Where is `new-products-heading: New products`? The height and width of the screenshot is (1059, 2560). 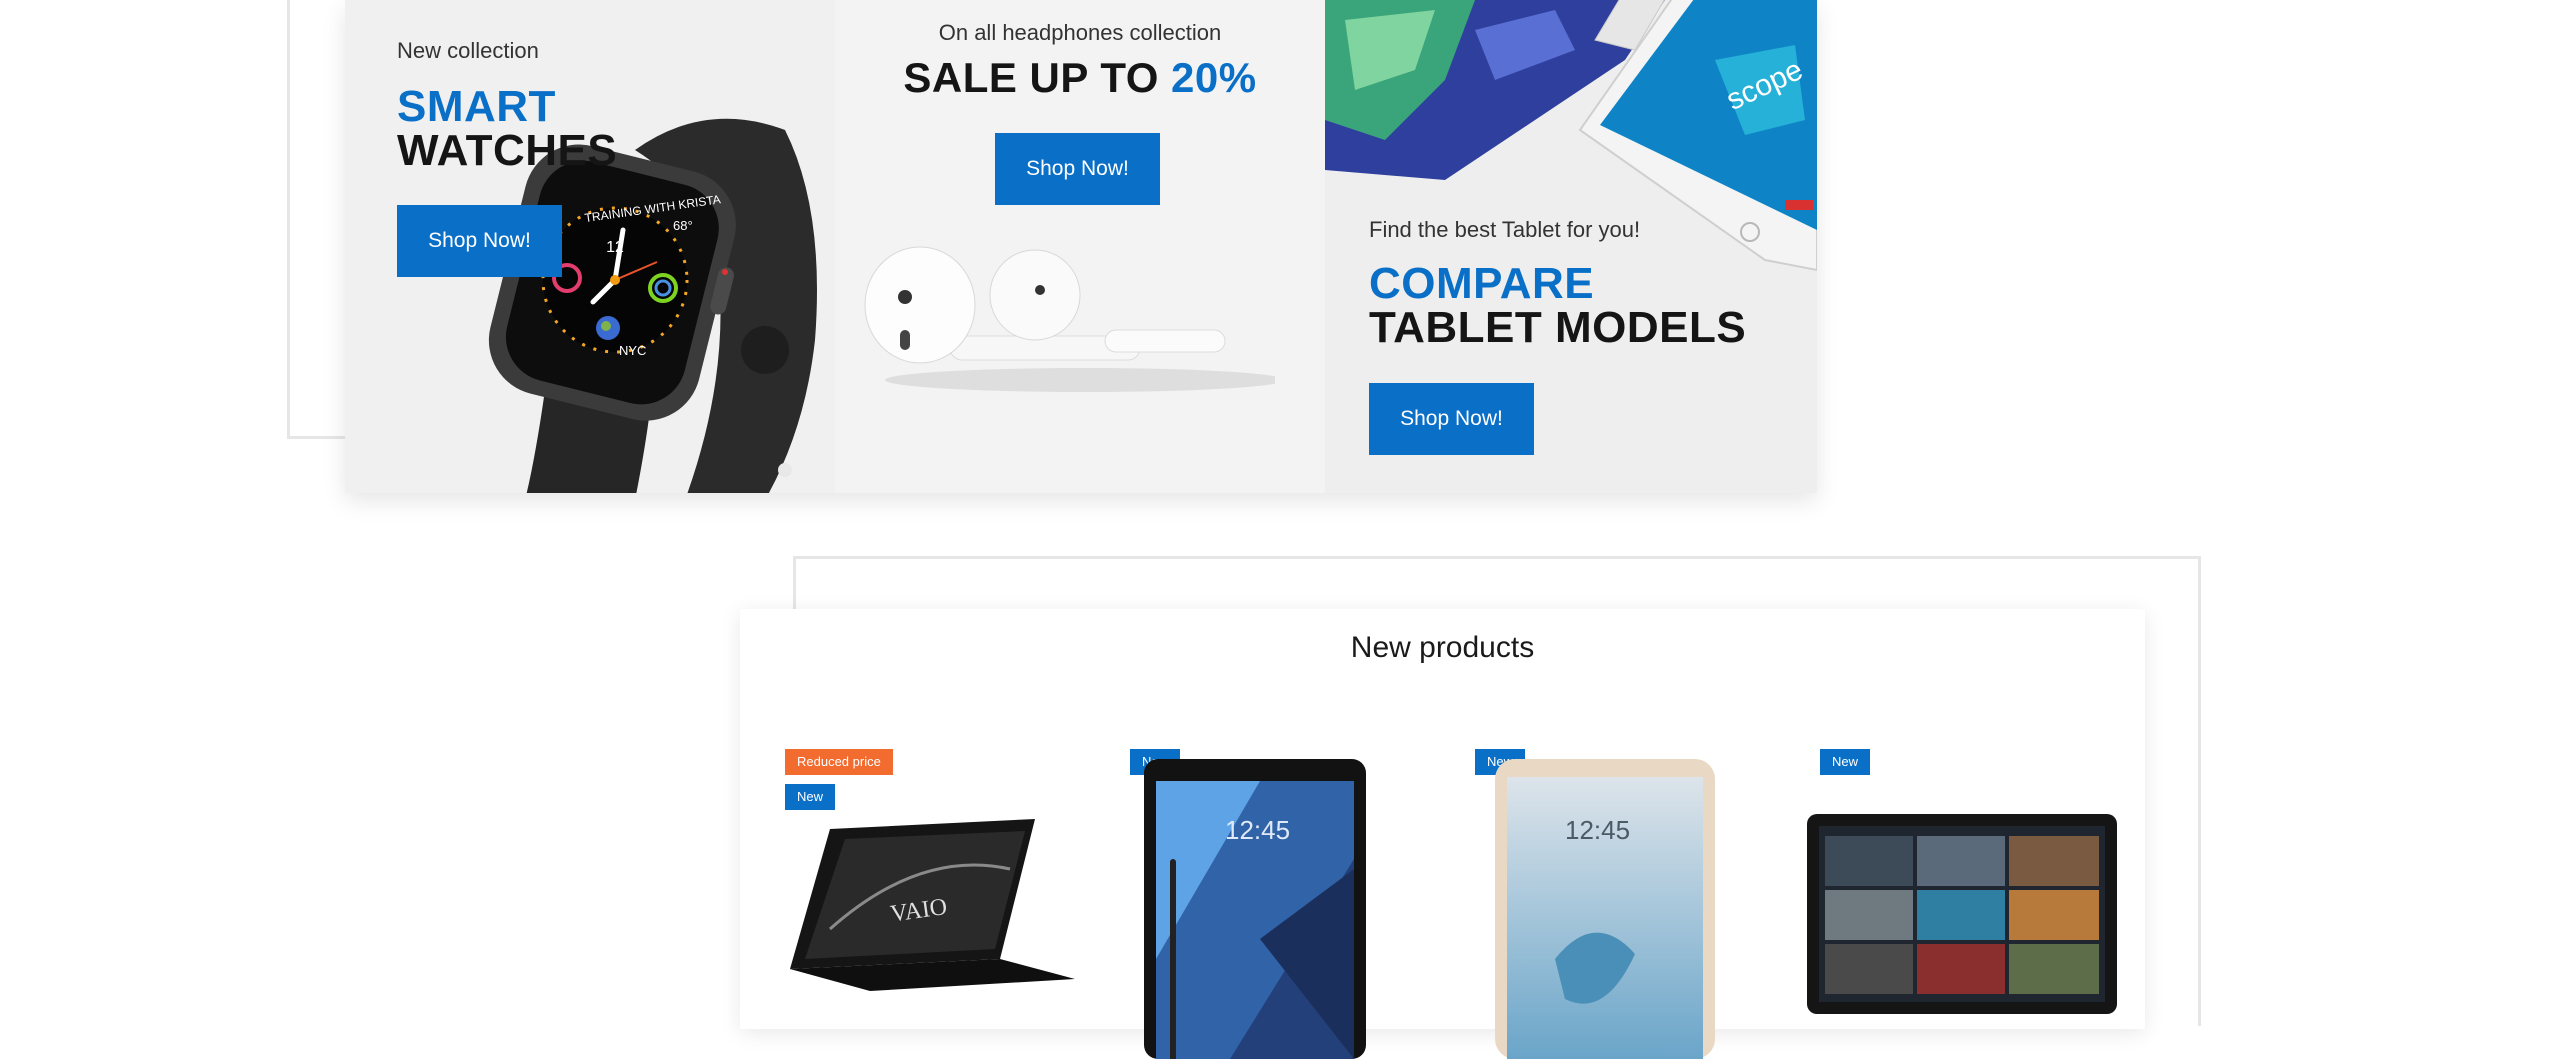
new-products-heading: New products is located at coordinates (1442, 647).